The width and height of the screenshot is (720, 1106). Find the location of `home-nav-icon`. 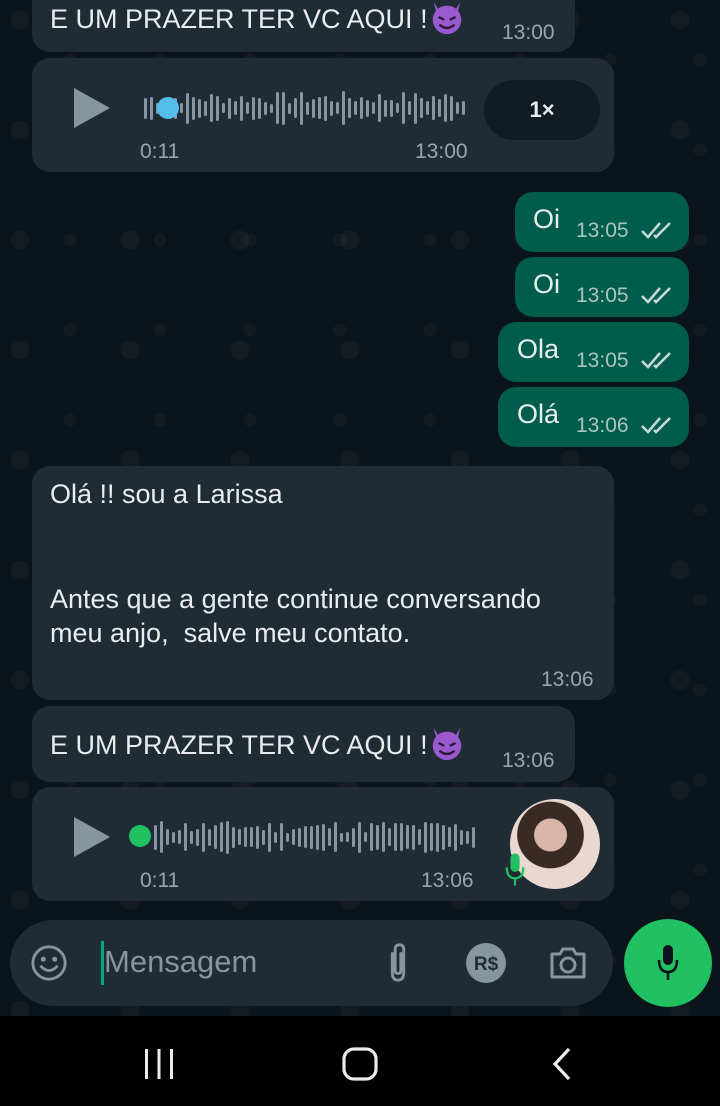

home-nav-icon is located at coordinates (360, 1064).